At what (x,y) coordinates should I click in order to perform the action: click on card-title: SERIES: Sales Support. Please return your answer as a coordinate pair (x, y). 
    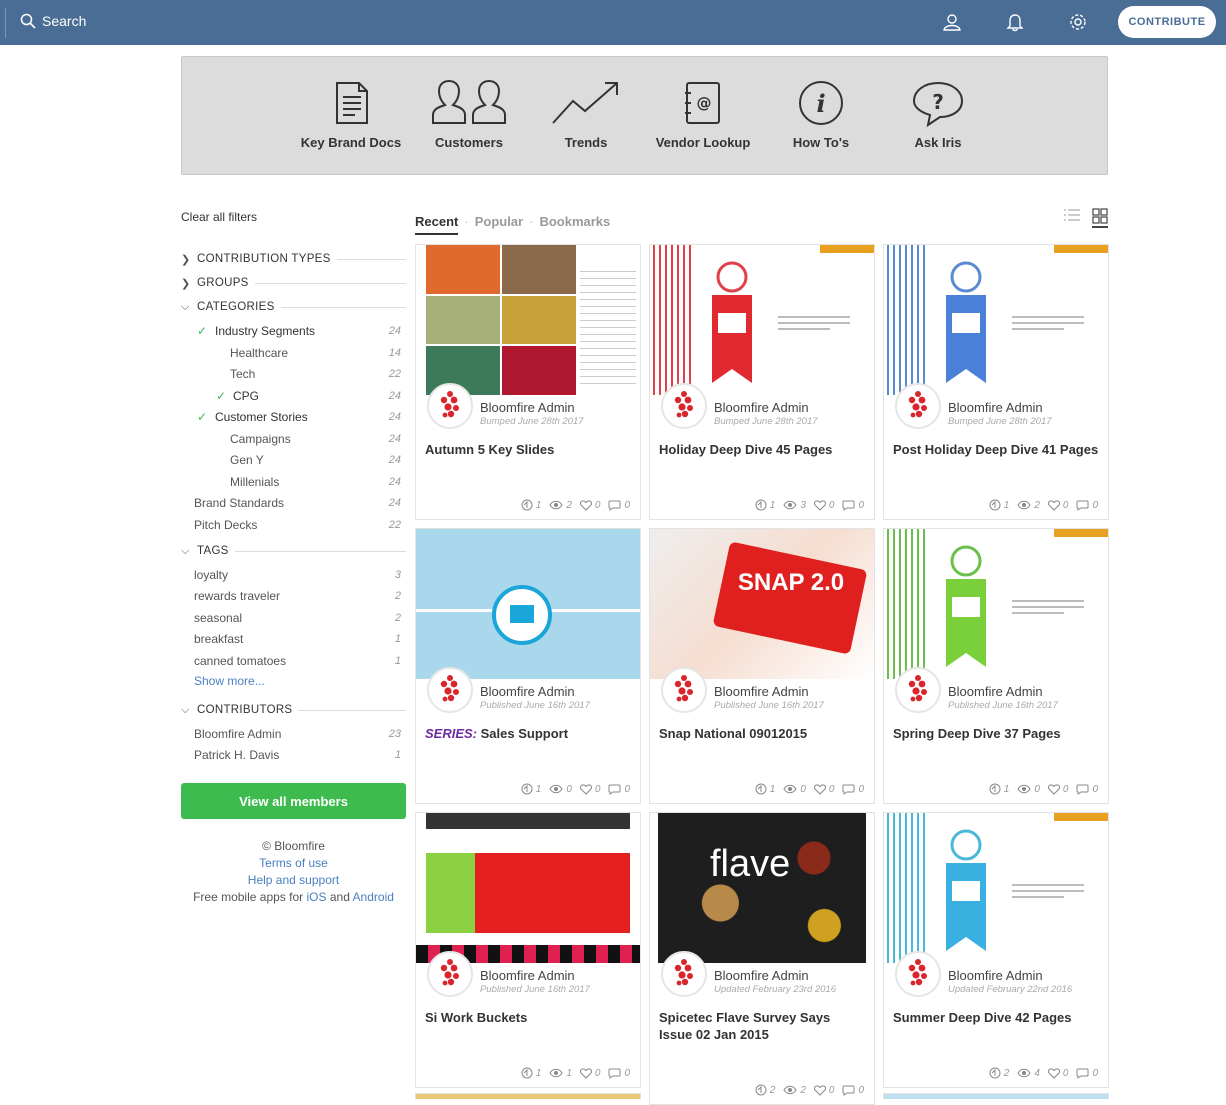
    Looking at the image, I should click on (529, 733).